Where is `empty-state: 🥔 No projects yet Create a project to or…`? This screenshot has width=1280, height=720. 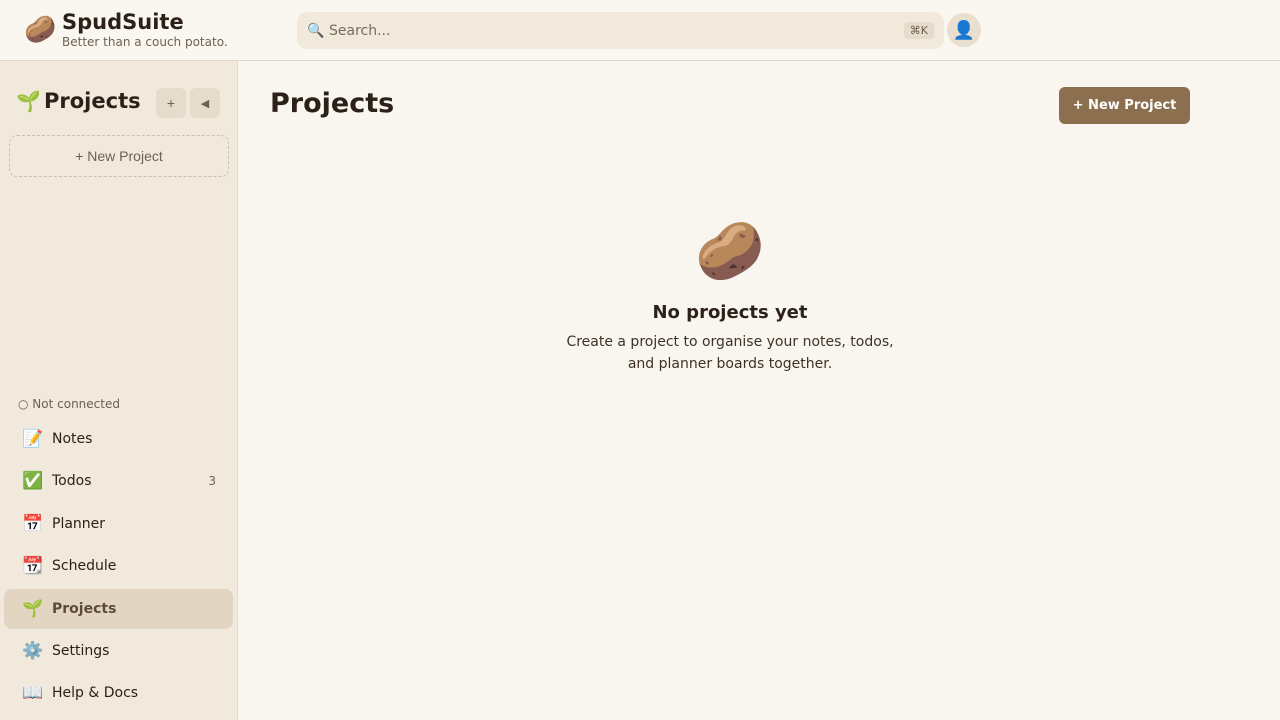
empty-state: 🥔 No projects yet Create a project to or… is located at coordinates (730, 297).